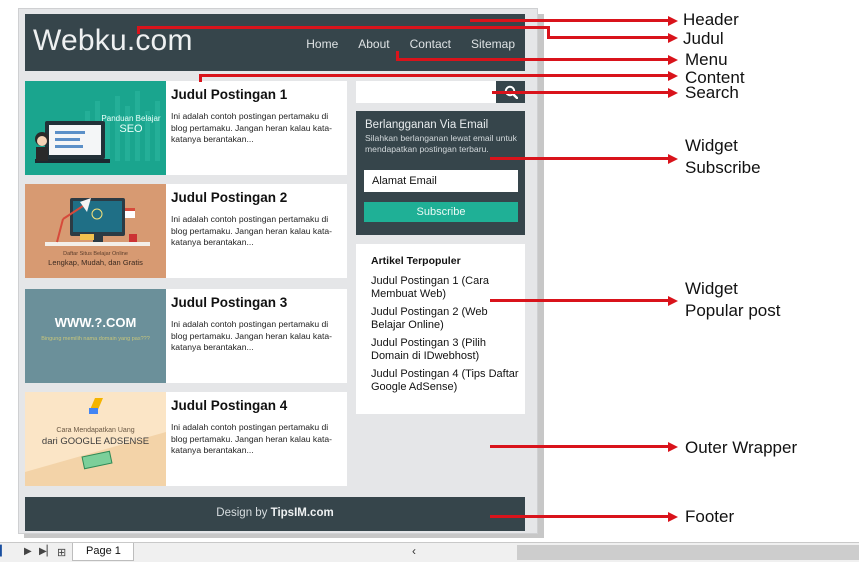 Image resolution: width=859 pixels, height=562 pixels. I want to click on sheet-bar: ▎ ▶ ▶▏ ⊞ Page 1 ‹, so click(429, 552).